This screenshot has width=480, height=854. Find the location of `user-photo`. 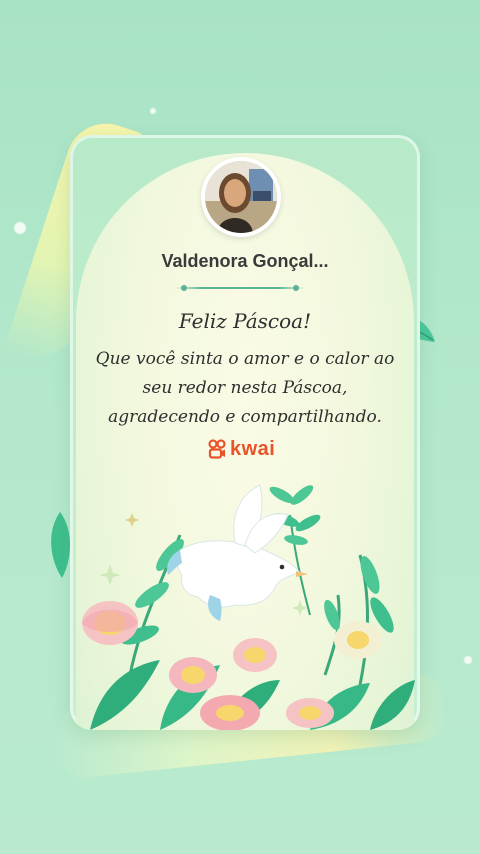

user-photo is located at coordinates (241, 197).